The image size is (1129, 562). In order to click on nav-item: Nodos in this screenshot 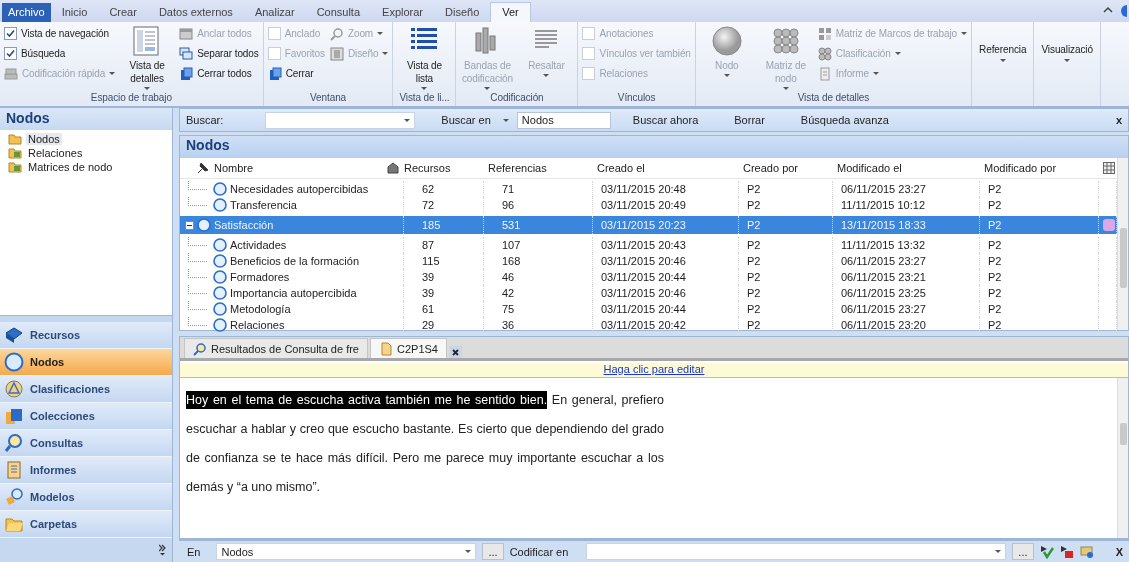, I will do `click(86, 362)`.